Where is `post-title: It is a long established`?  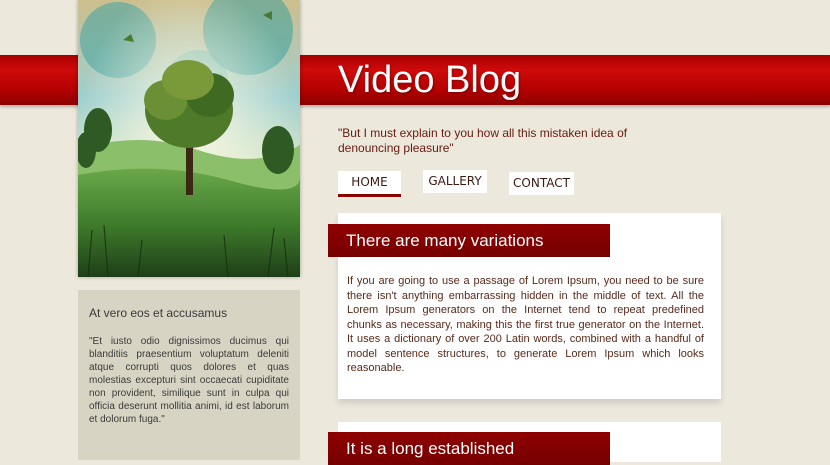
post-title: It is a long established is located at coordinates (469, 448).